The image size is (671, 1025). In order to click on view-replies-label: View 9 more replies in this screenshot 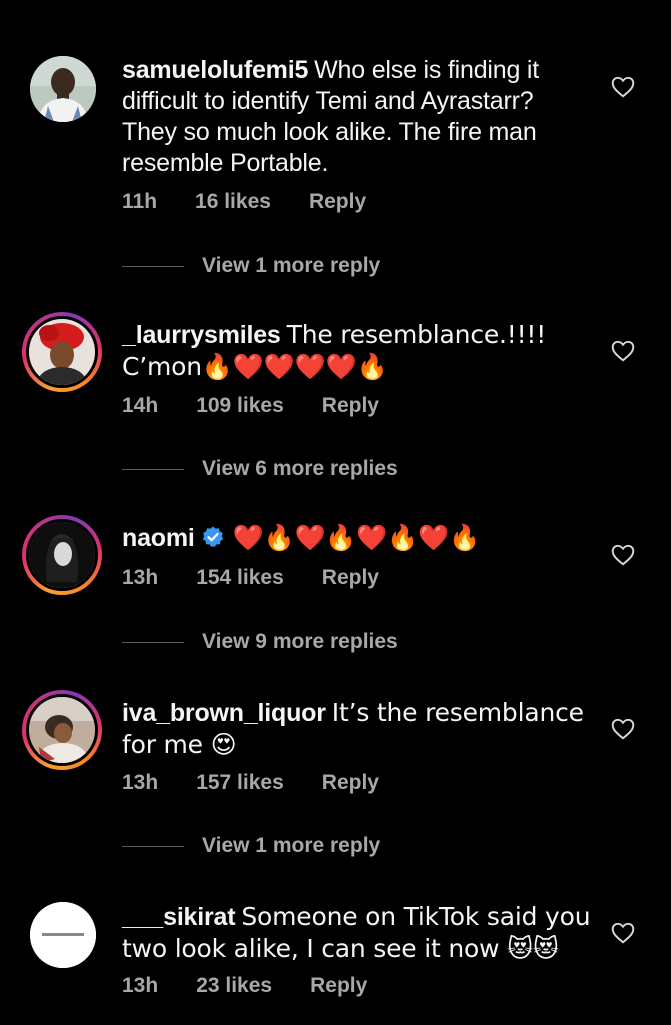, I will do `click(300, 641)`.